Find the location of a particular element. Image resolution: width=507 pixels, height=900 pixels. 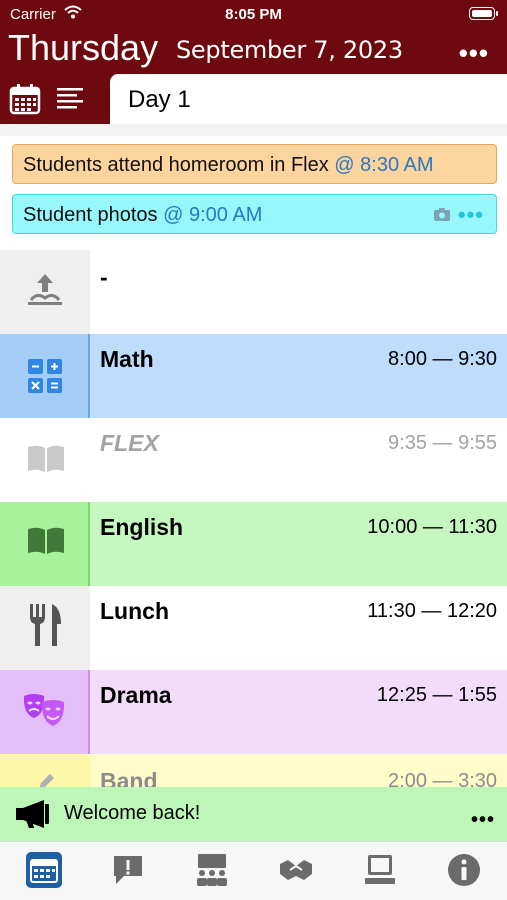

classroom-tab-icon is located at coordinates (212, 870).